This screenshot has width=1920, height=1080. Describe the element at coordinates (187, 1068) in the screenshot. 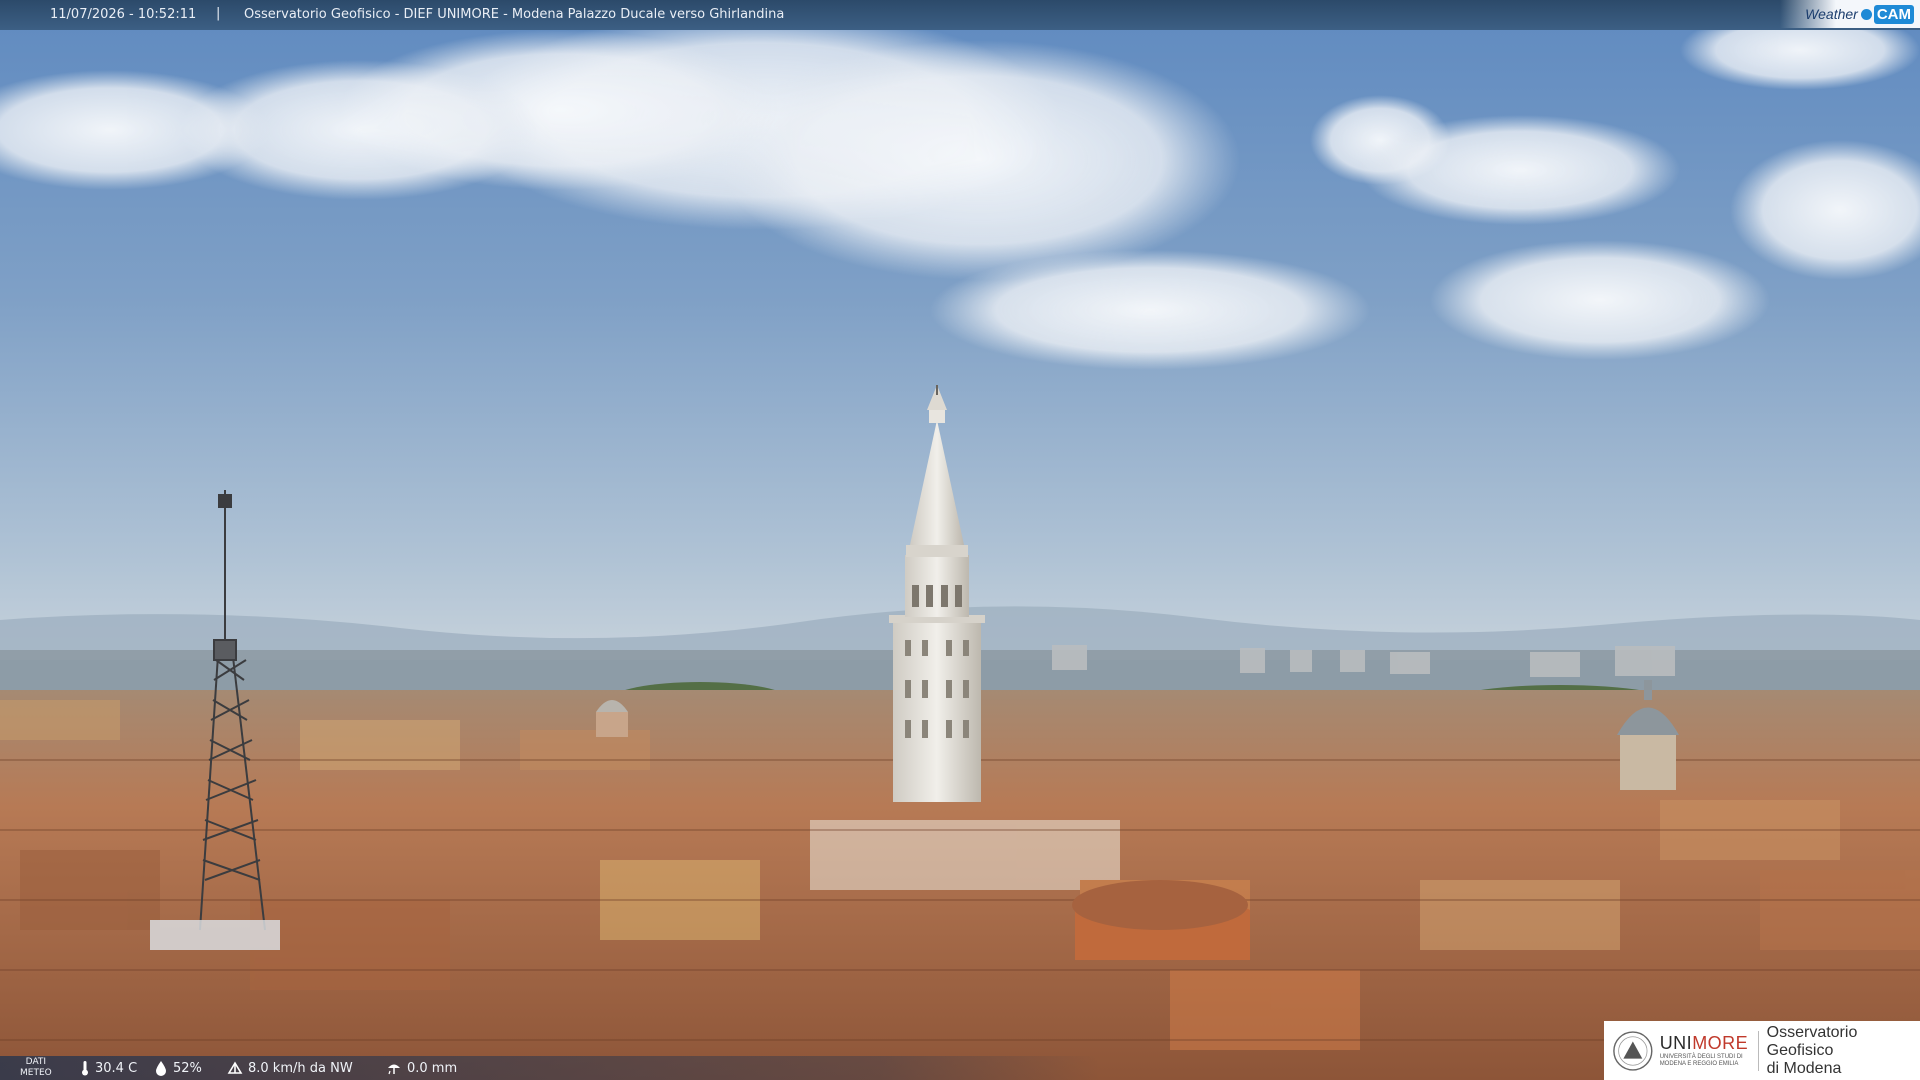

I see `humidity-value: 52%` at that location.